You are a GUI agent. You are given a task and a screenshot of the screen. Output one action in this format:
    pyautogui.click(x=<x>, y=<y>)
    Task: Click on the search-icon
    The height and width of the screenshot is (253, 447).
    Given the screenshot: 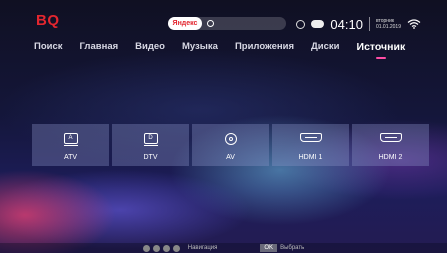 What is the action you would take?
    pyautogui.click(x=210, y=23)
    